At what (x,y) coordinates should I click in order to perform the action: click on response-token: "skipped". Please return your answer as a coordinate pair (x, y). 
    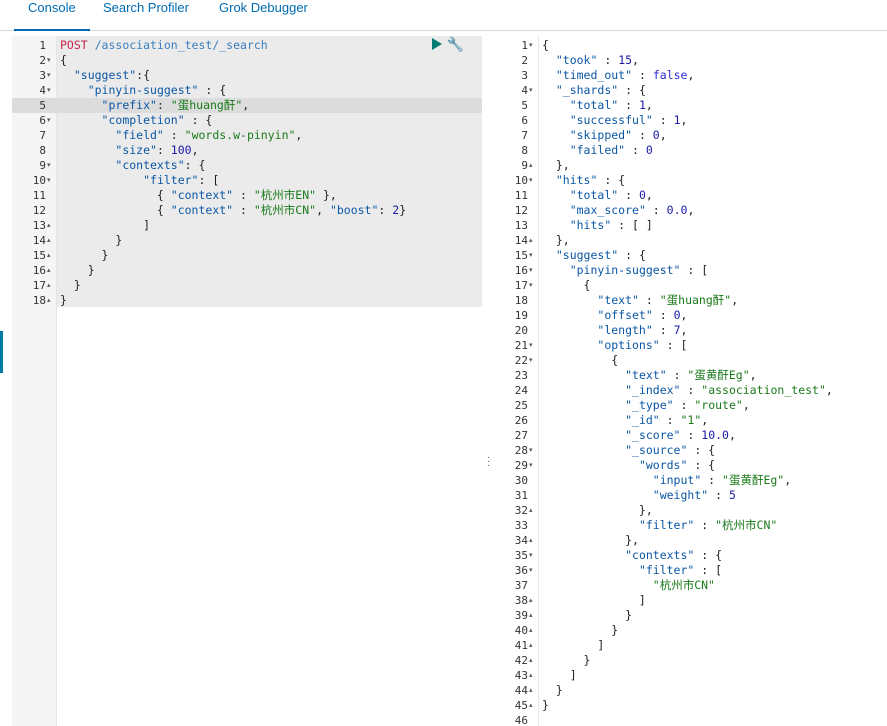
    Looking at the image, I should click on (601, 135).